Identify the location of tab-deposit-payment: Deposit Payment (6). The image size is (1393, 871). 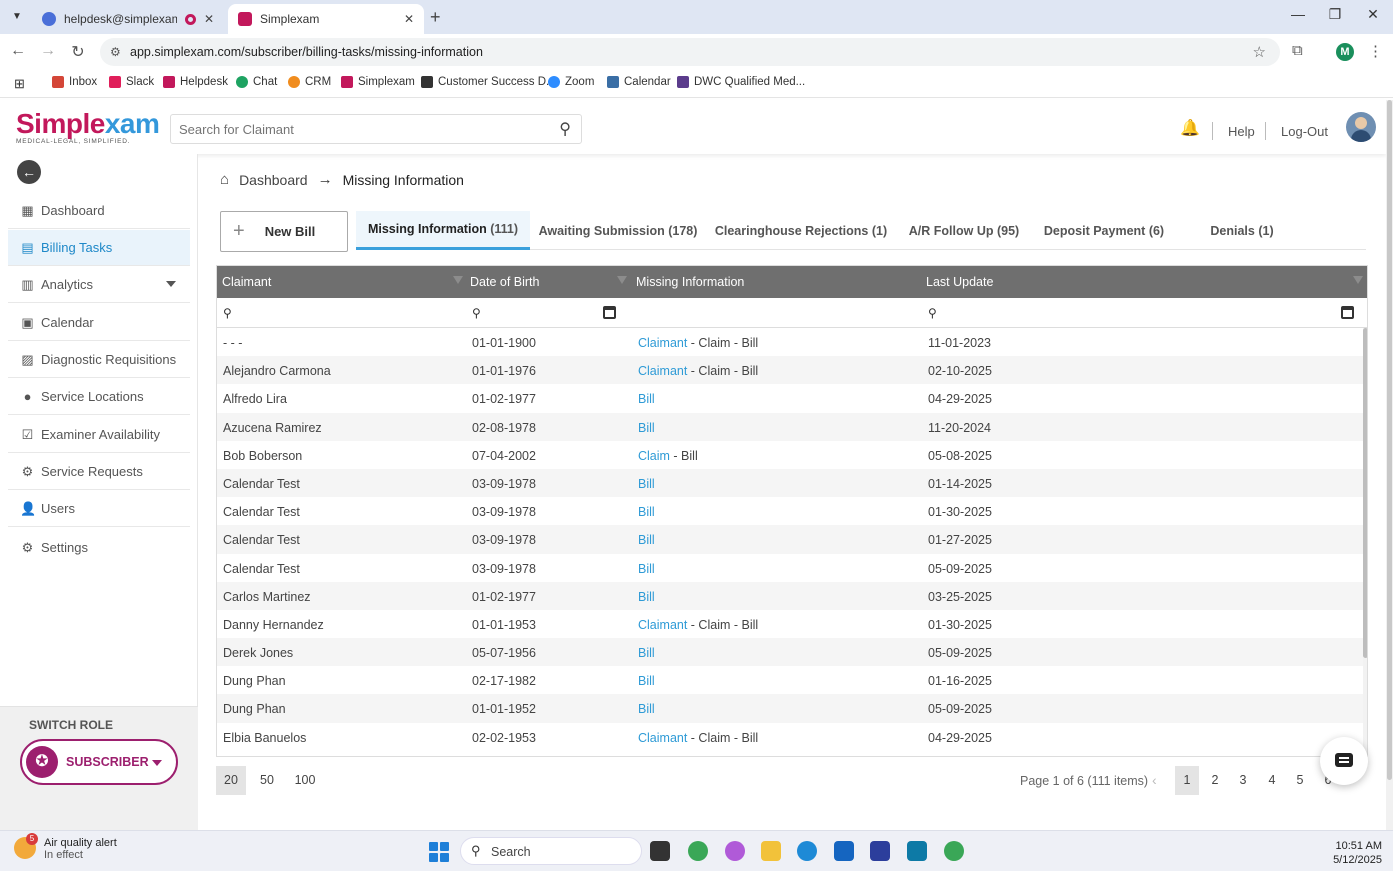
(1104, 230).